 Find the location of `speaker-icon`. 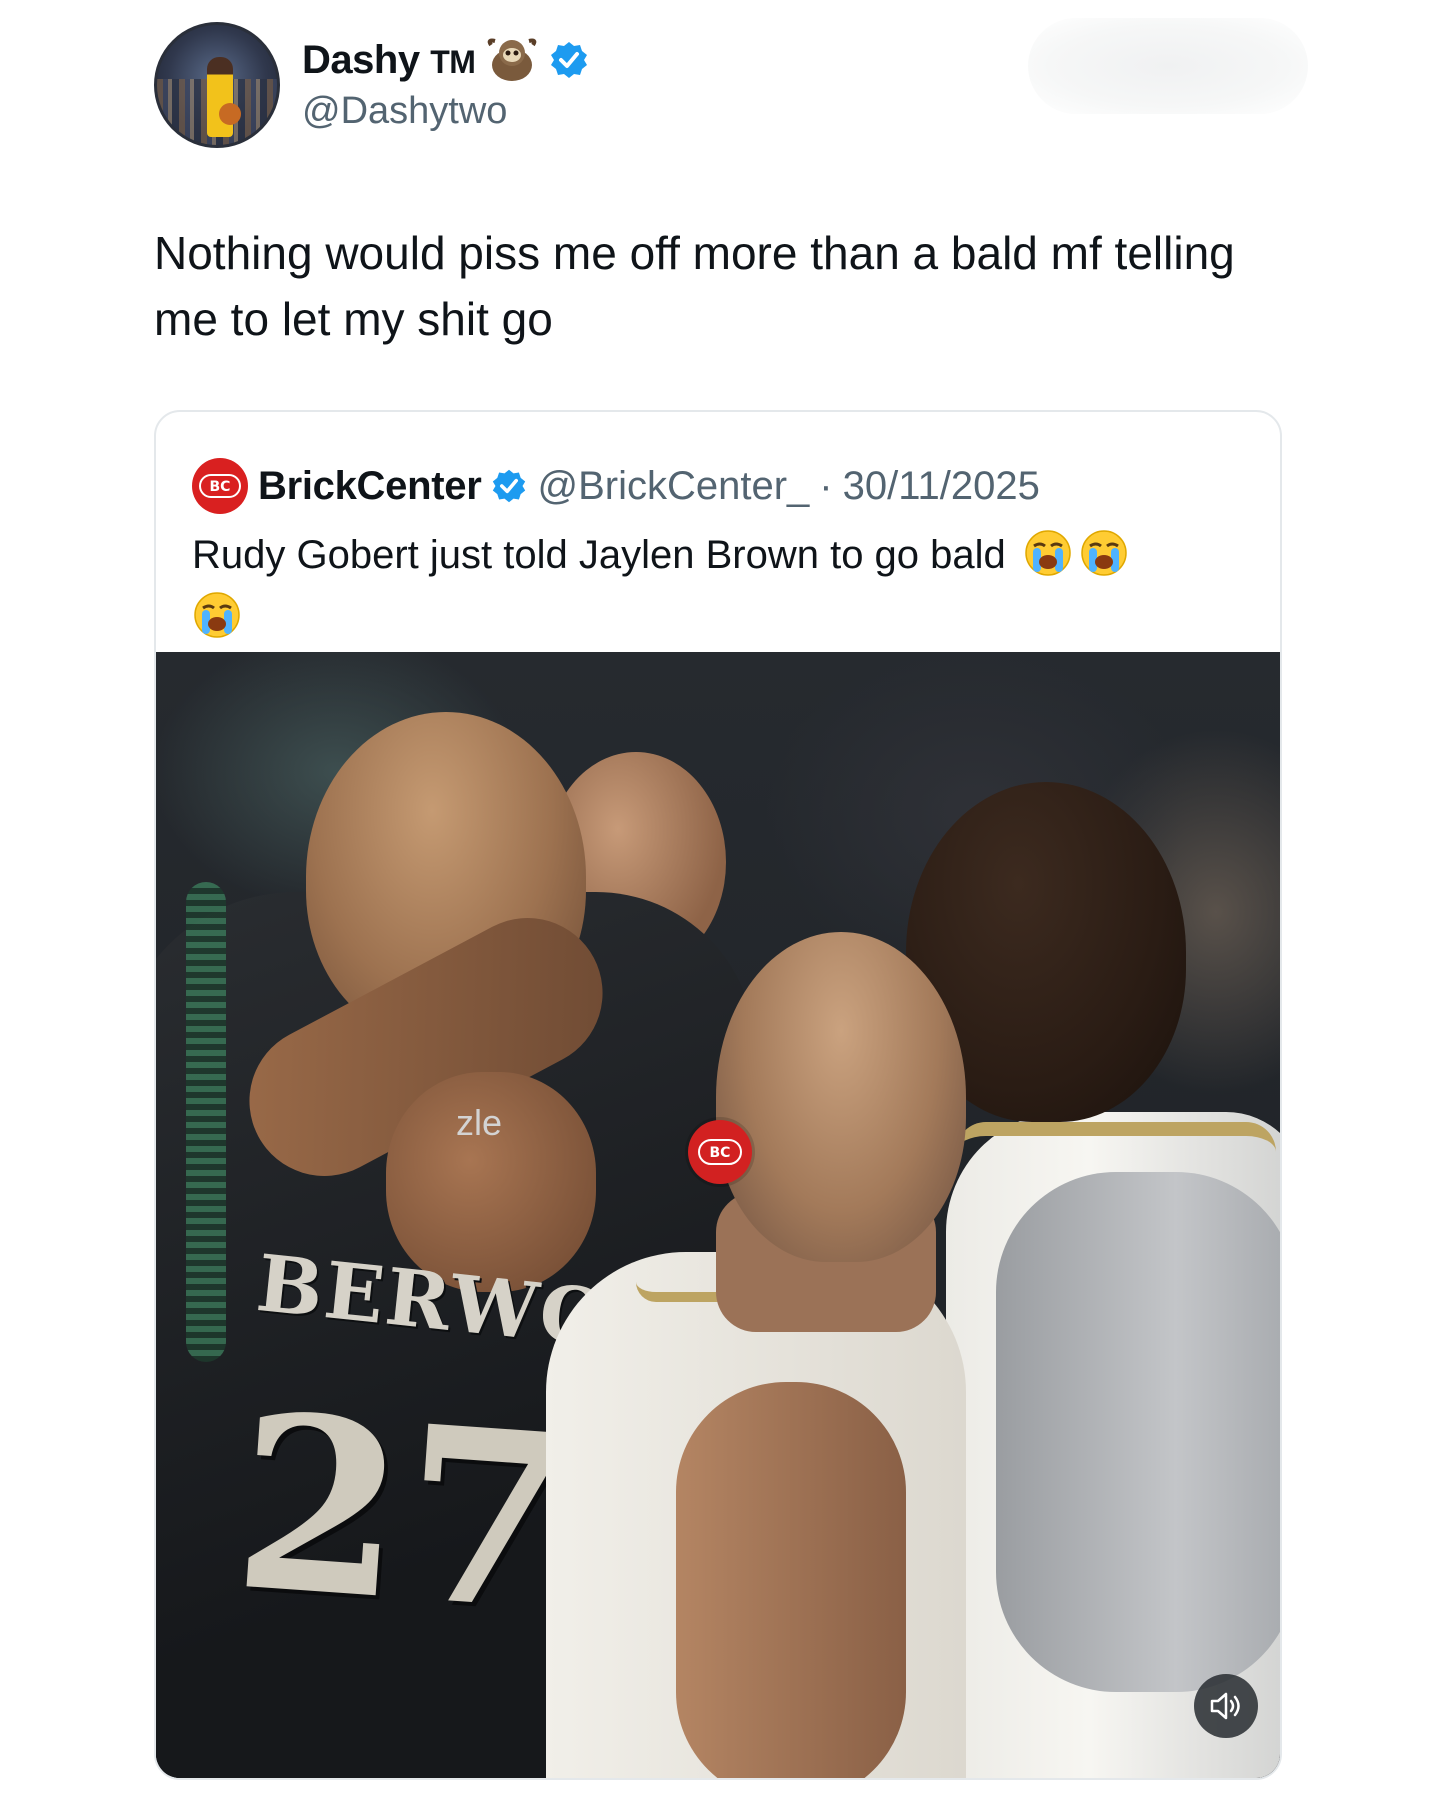

speaker-icon is located at coordinates (1225, 1706).